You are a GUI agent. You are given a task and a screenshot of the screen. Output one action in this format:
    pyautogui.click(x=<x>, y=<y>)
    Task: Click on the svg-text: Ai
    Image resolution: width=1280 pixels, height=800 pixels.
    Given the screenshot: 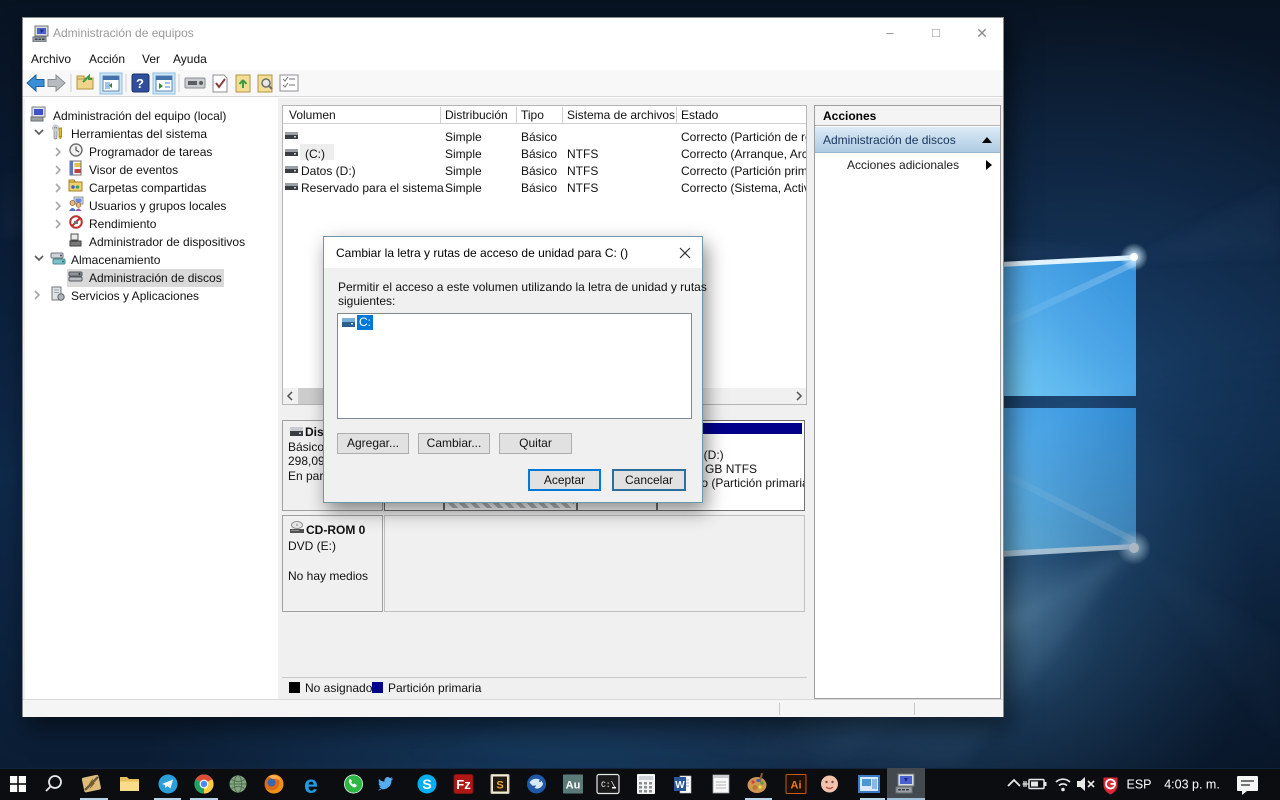 What is the action you would take?
    pyautogui.click(x=796, y=786)
    